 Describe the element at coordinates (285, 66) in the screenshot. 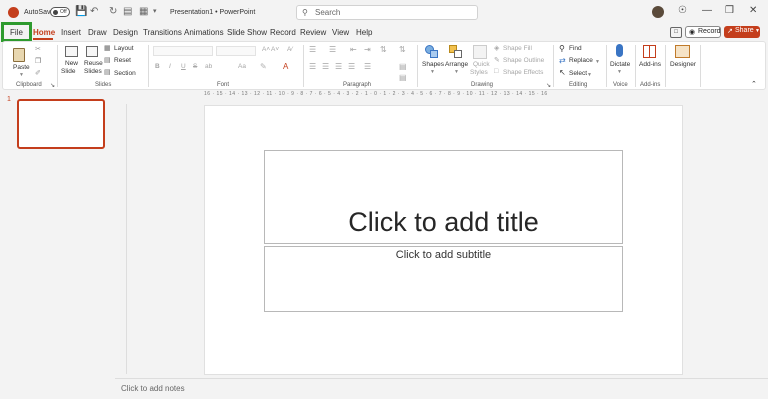

I see `font-color-icon: A` at that location.